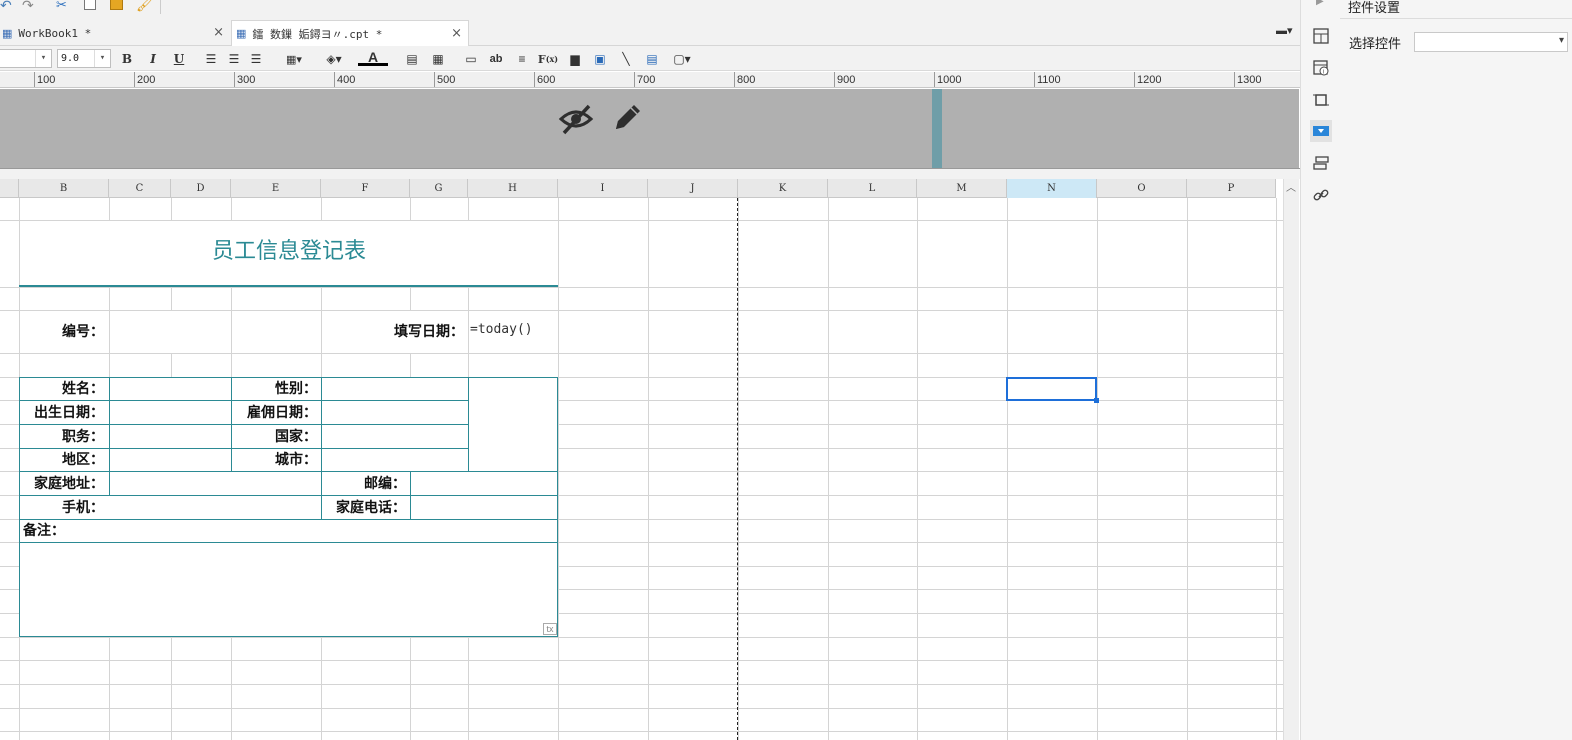  What do you see at coordinates (1284, 30) in the screenshot?
I see `tab-menu-icon: ▬▾` at bounding box center [1284, 30].